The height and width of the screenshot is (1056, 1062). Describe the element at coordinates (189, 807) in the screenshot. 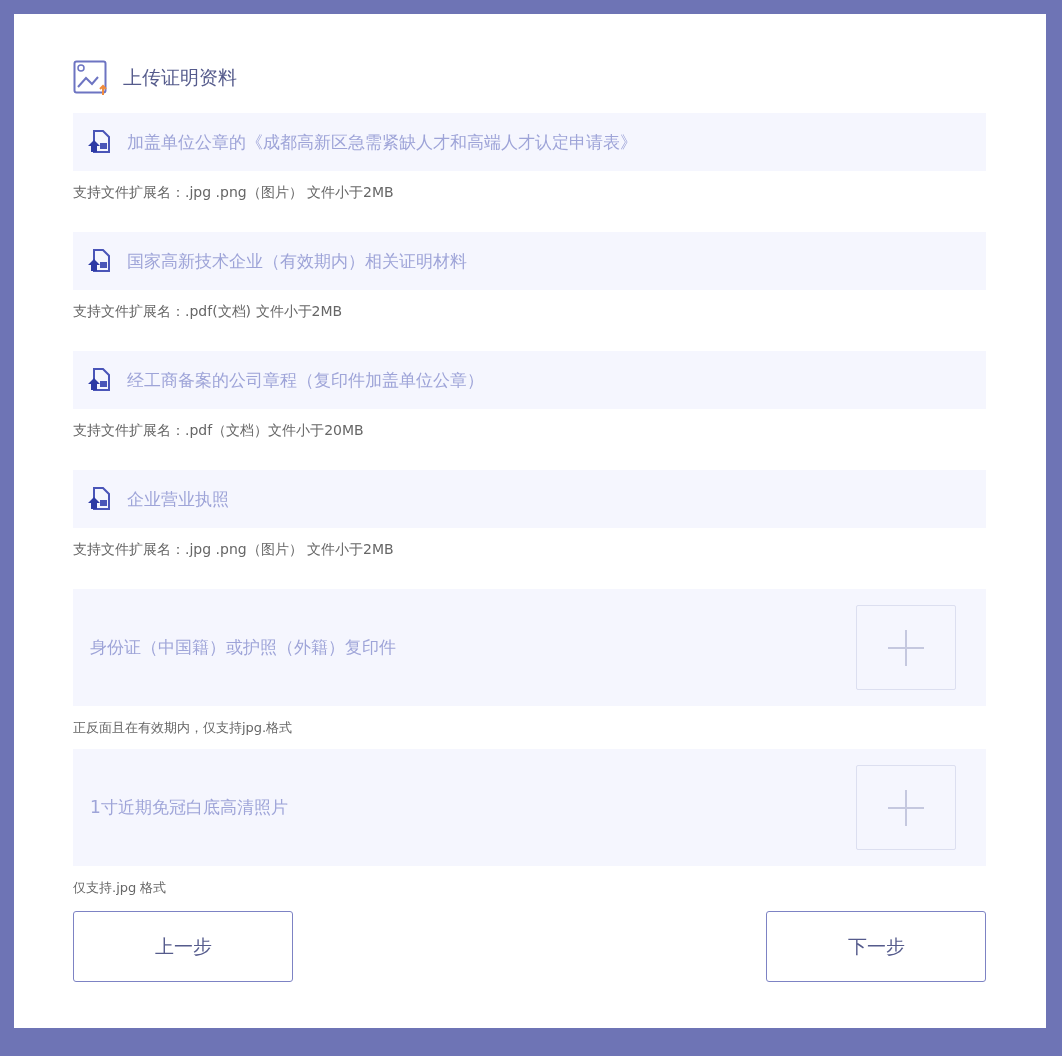

I see `upload-label: 1寸近期免冠白底高清照片` at that location.